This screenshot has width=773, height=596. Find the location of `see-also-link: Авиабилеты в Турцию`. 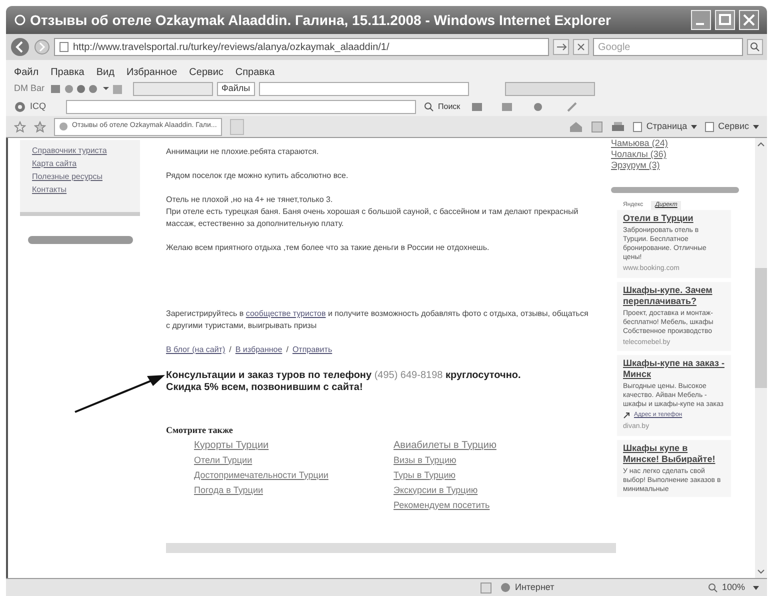

see-also-link: Авиабилеты в Турцию is located at coordinates (493, 445).